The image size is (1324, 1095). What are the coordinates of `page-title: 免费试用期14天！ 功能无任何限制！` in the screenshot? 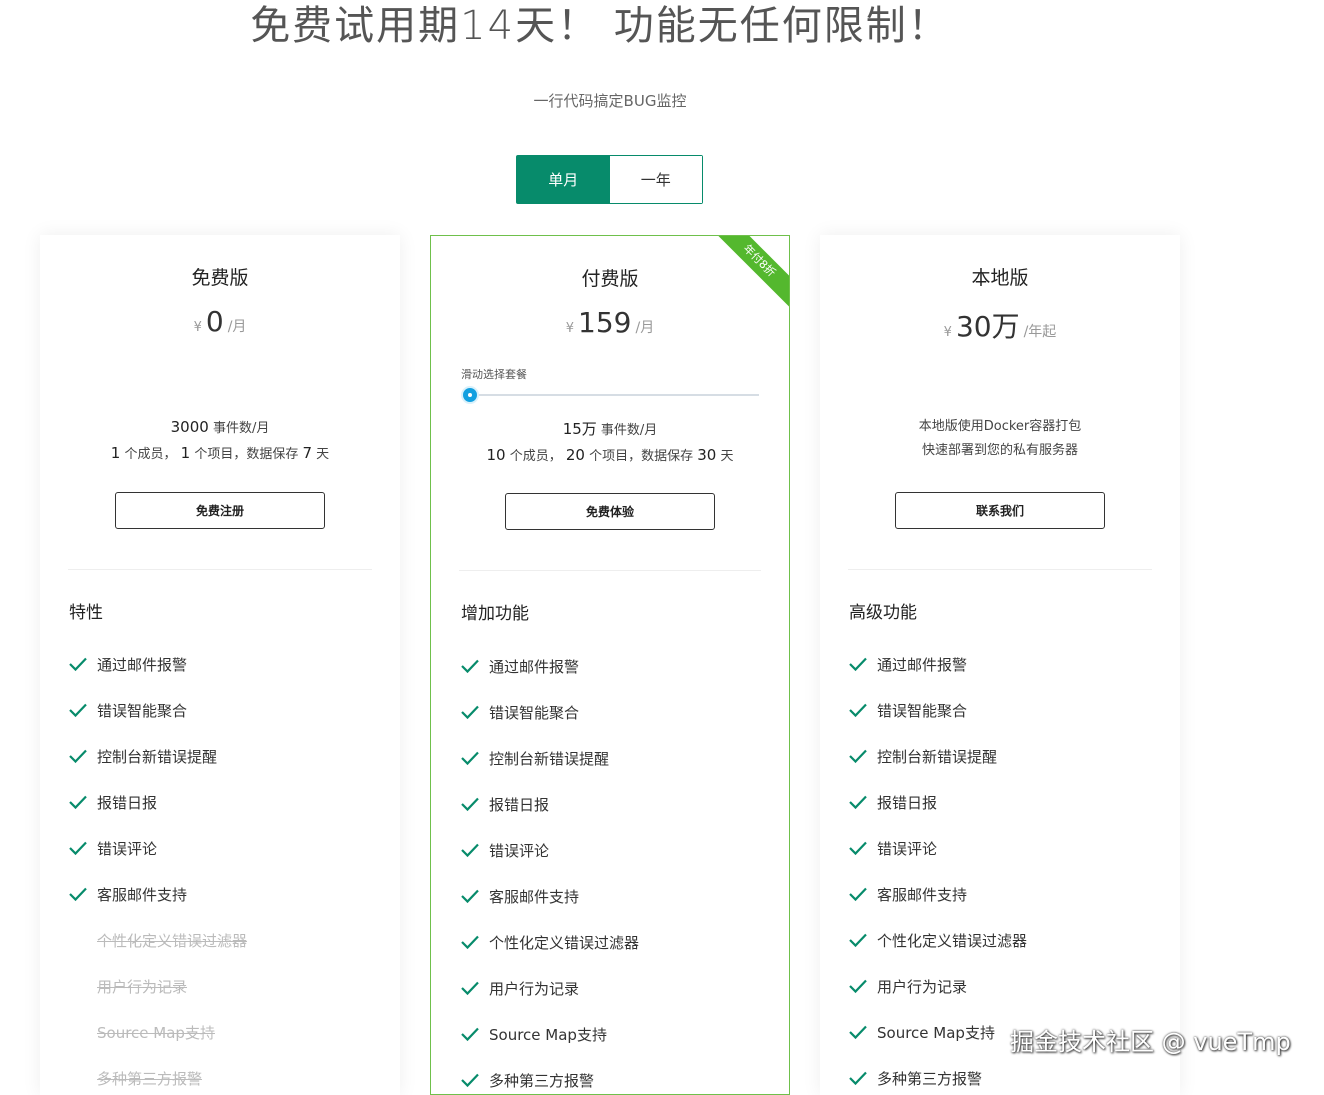 It's located at (600, 26).